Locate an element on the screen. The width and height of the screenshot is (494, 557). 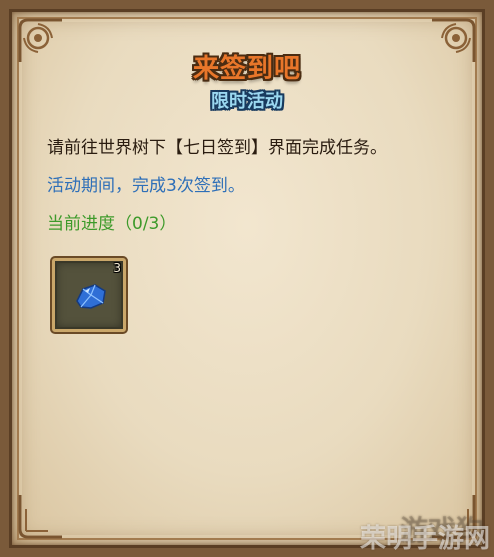
blue-crystal-icon is located at coordinates (91, 296).